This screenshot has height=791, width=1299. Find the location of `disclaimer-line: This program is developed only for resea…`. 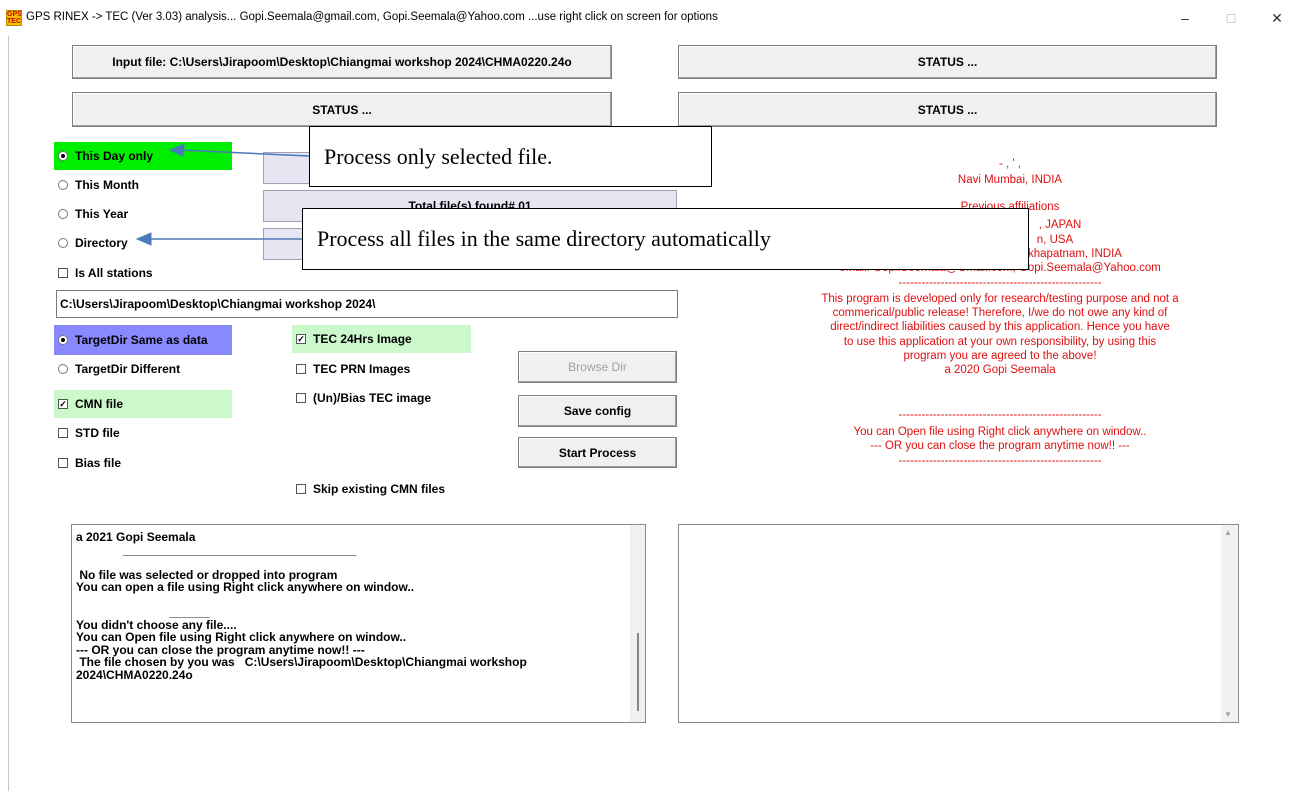

disclaimer-line: This program is developed only for resea… is located at coordinates (1000, 299).